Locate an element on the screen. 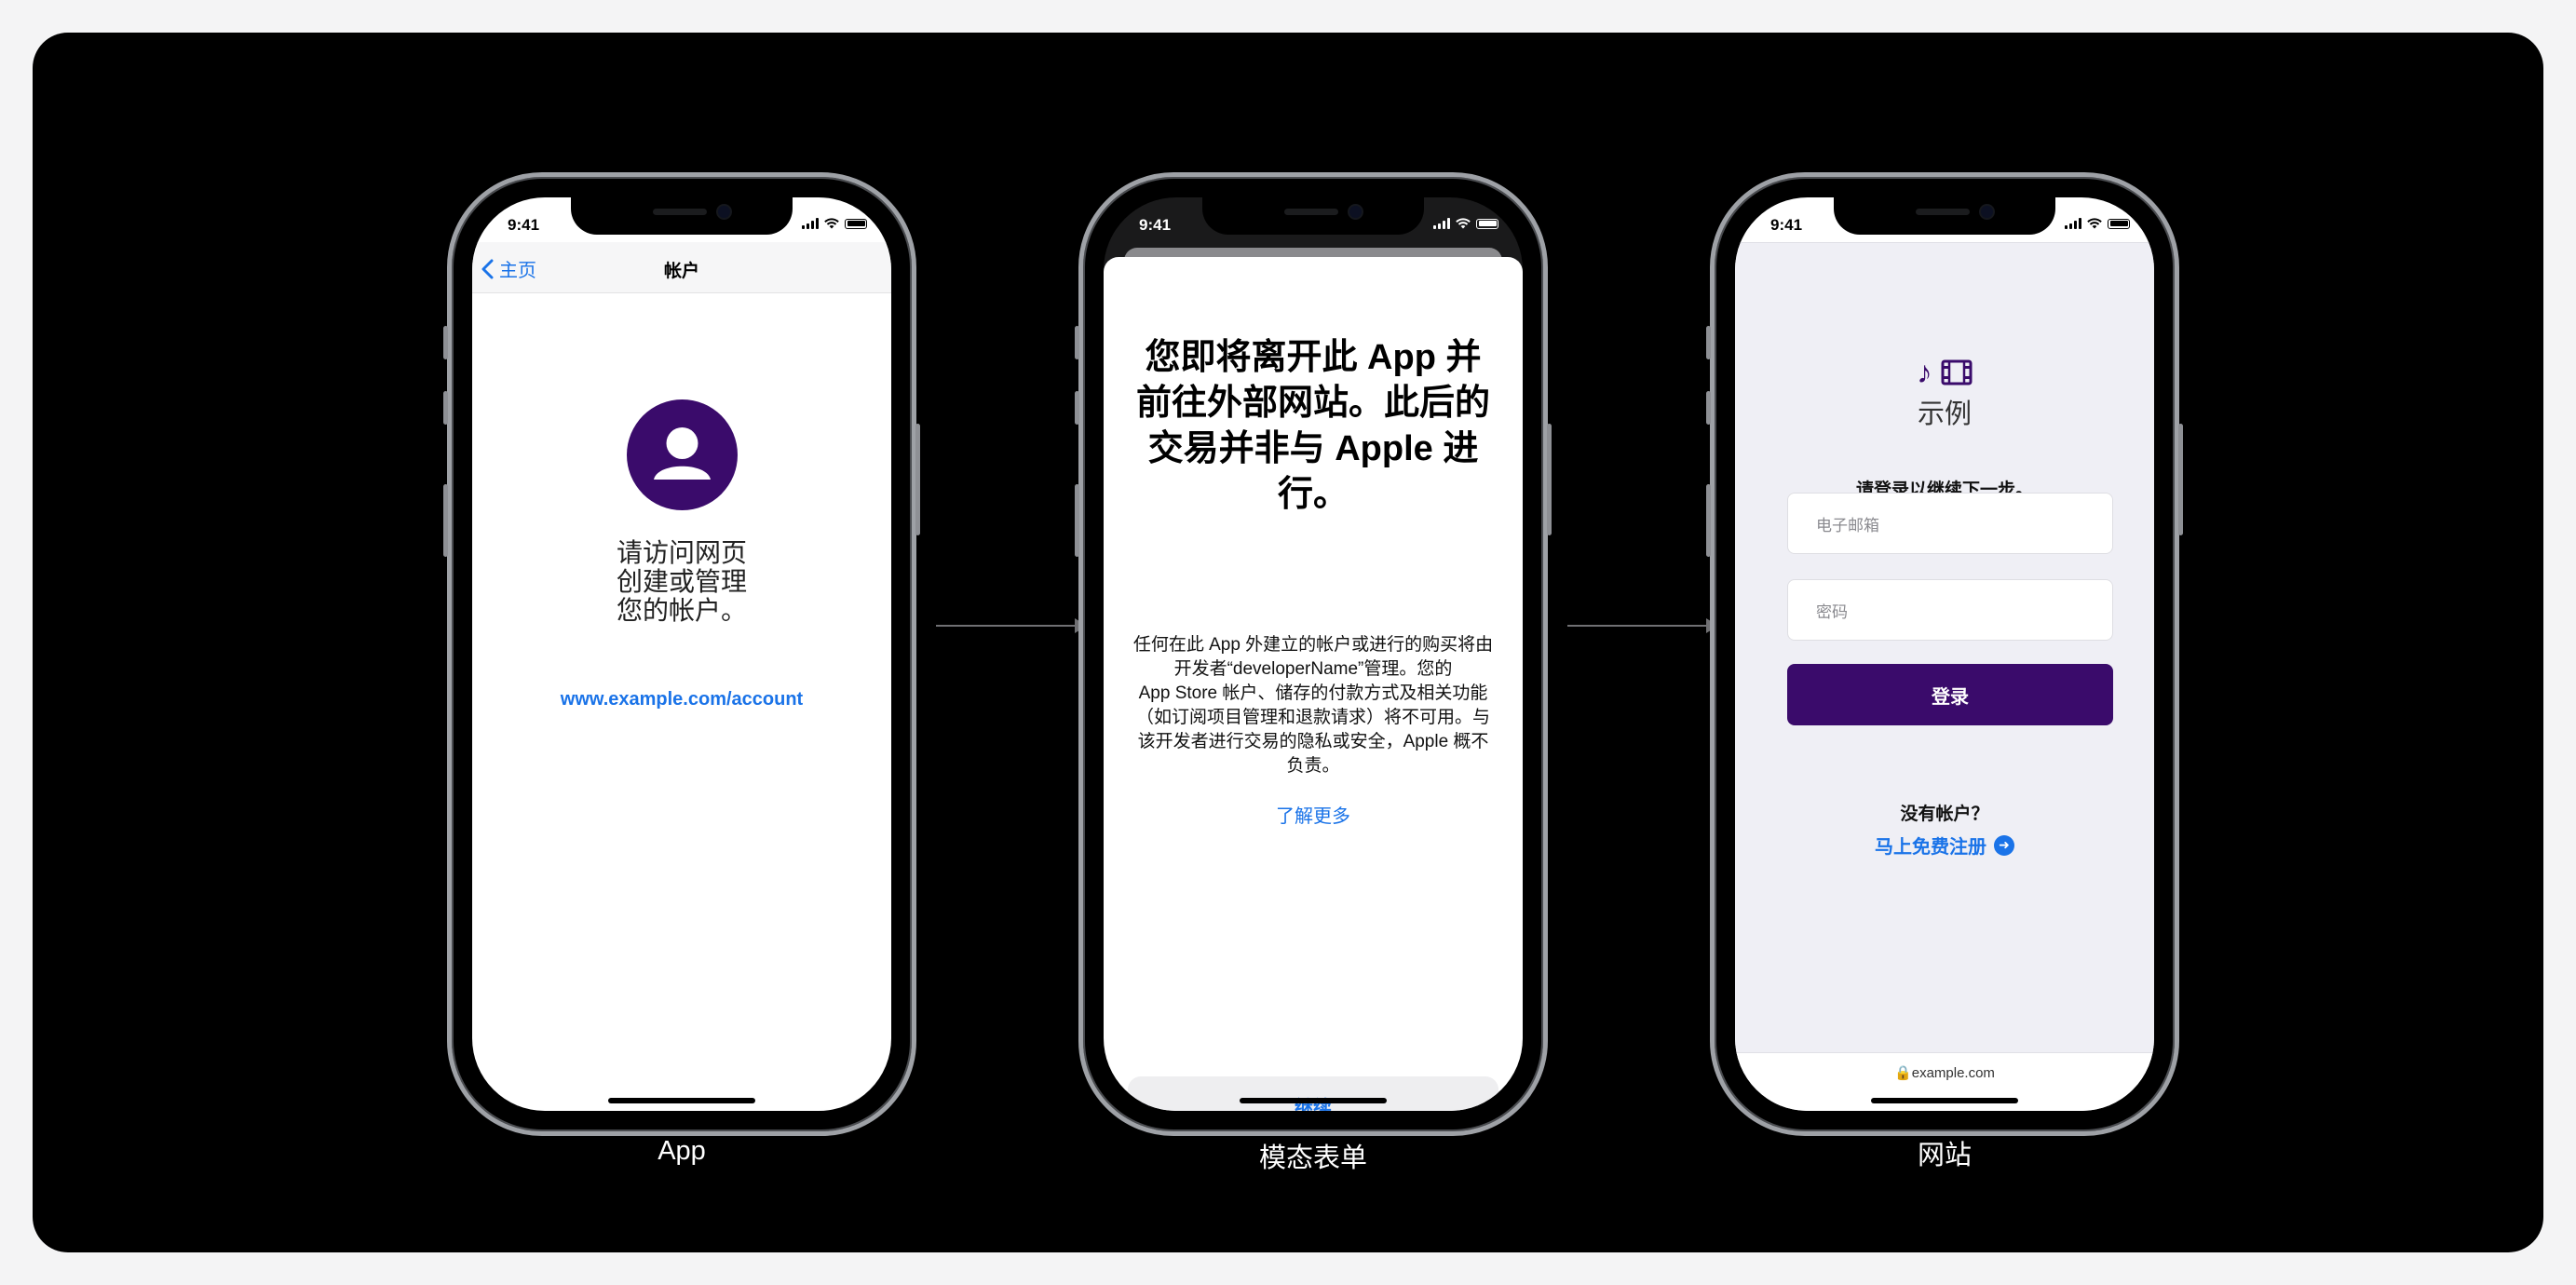 The height and width of the screenshot is (1285, 2576). caption-app: App is located at coordinates (682, 1151).